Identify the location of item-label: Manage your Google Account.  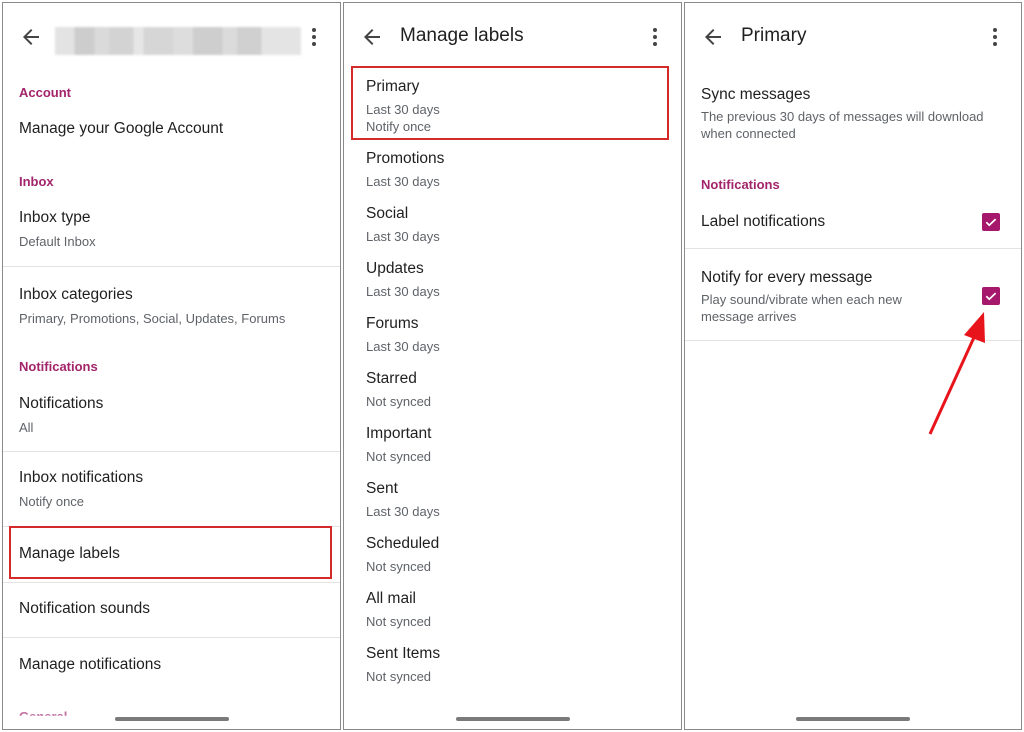
(121, 128).